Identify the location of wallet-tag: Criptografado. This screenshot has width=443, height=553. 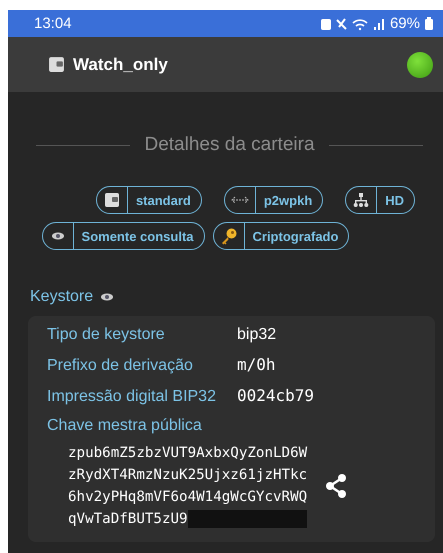
(281, 236).